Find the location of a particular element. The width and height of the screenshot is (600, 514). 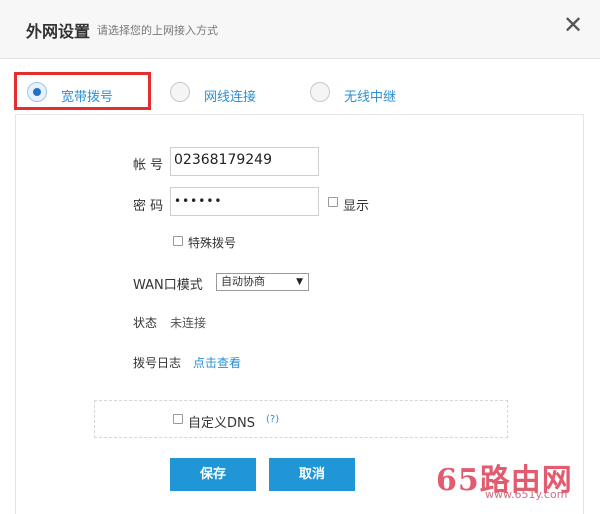

special-dial-checkbox is located at coordinates (178, 241).